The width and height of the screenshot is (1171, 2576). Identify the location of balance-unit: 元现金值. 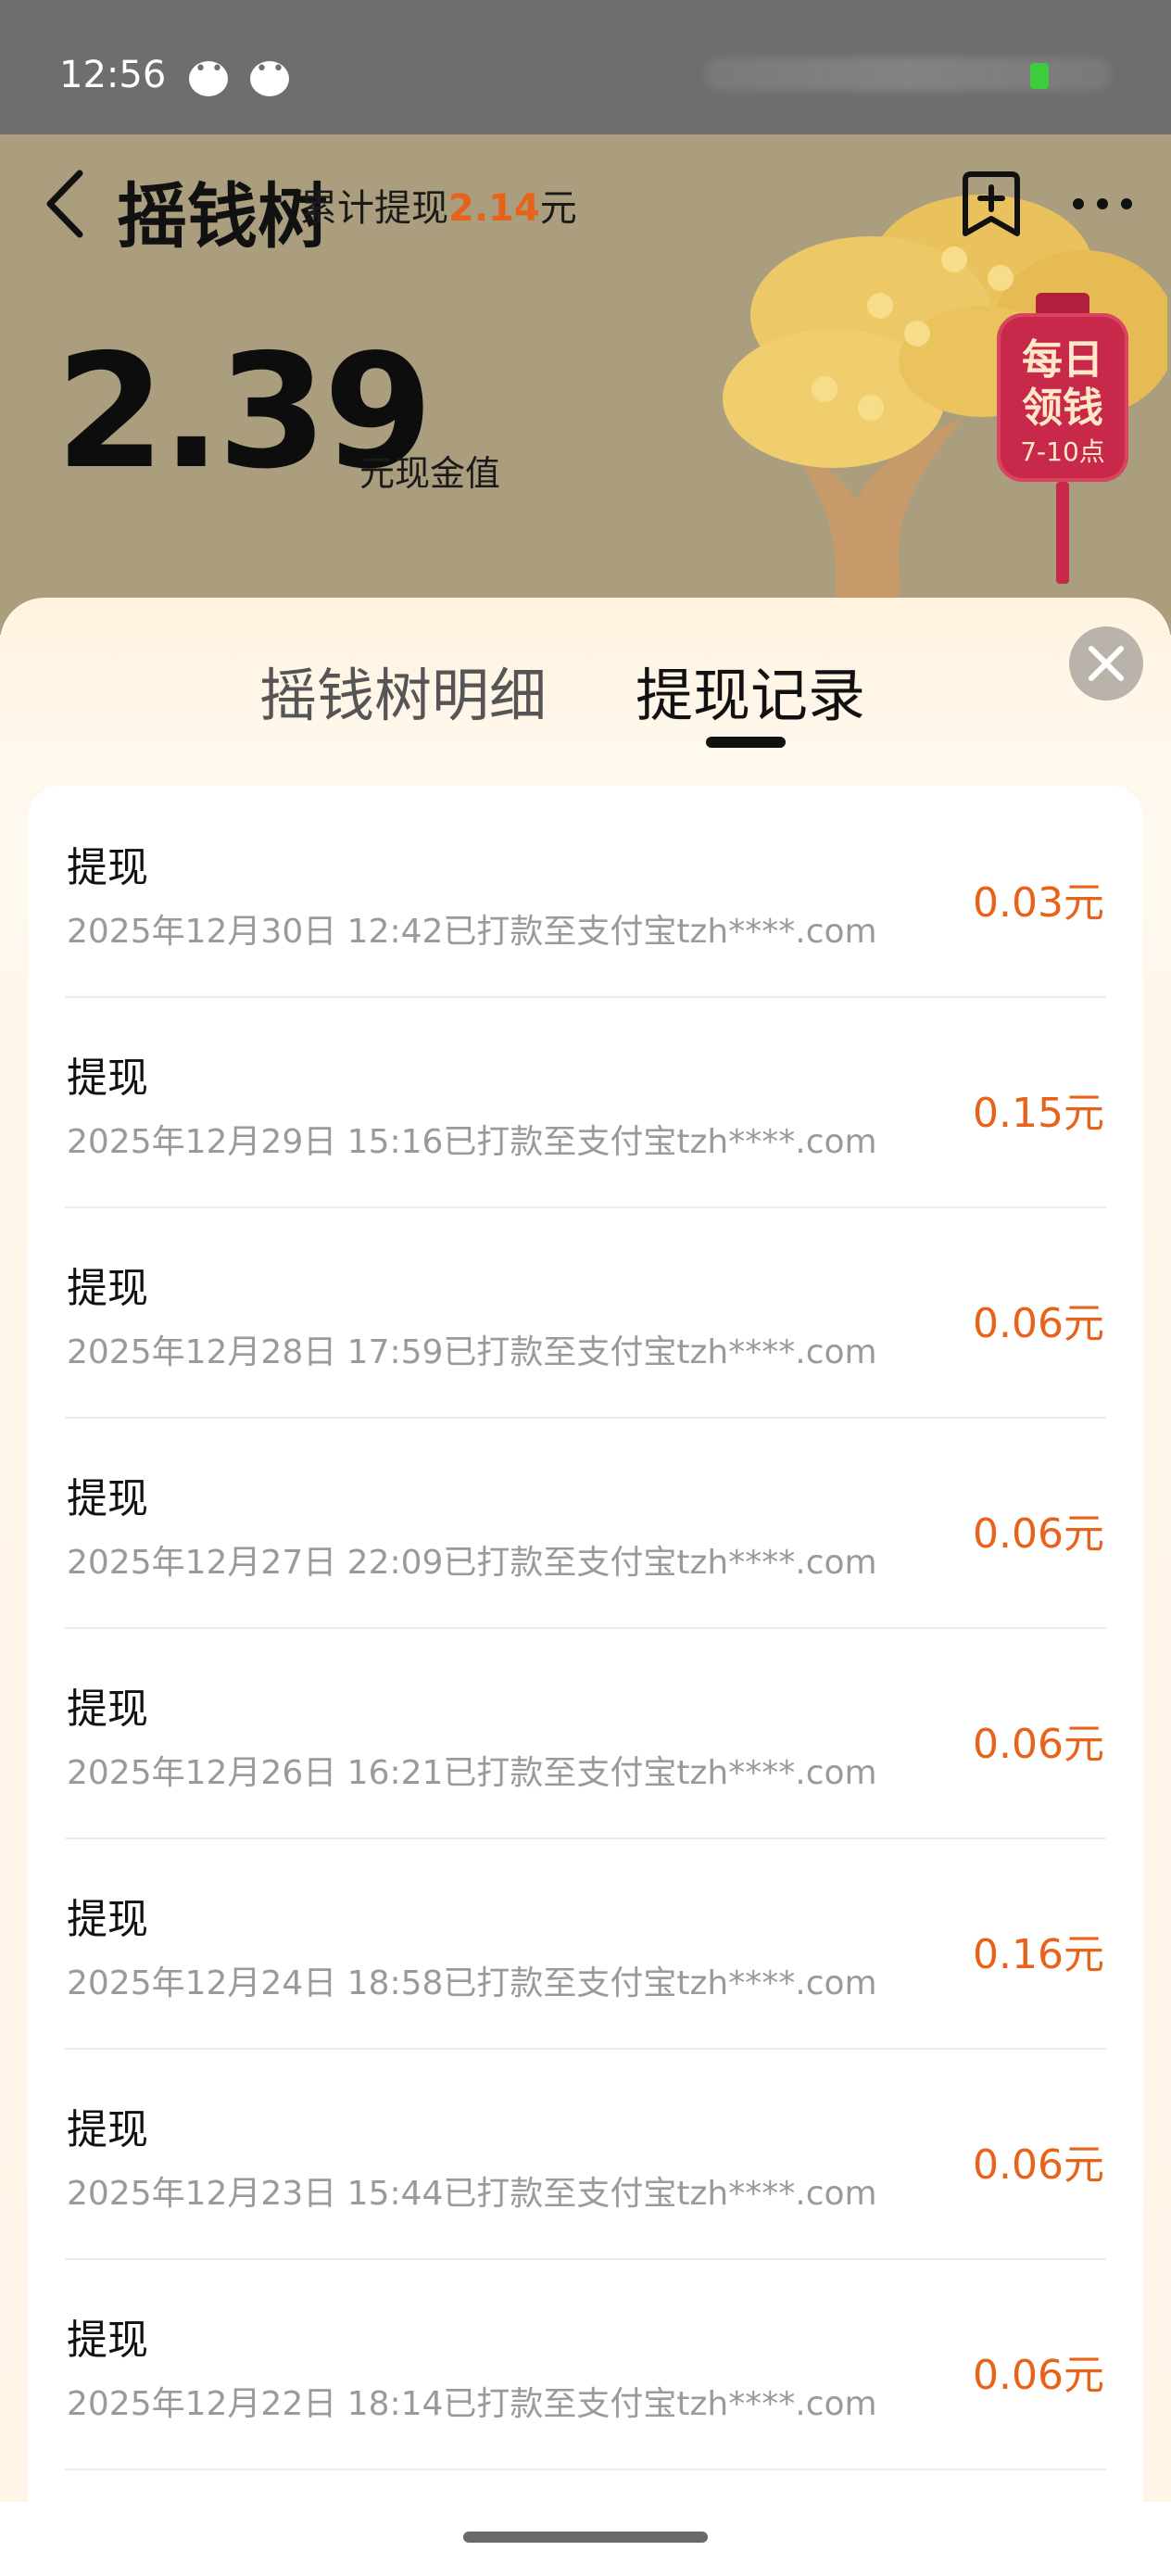
(430, 474).